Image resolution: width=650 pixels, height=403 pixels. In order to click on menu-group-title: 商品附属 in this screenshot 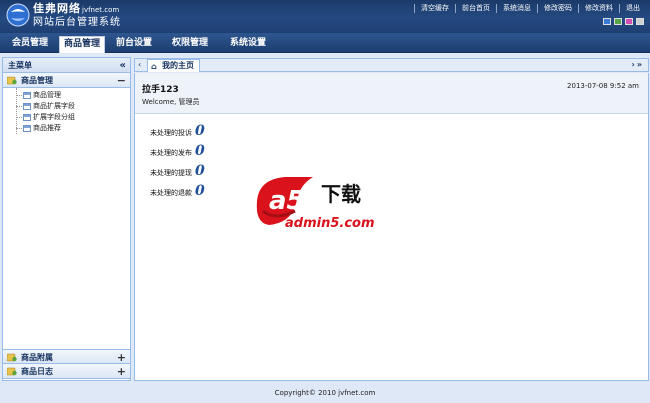, I will do `click(37, 357)`.